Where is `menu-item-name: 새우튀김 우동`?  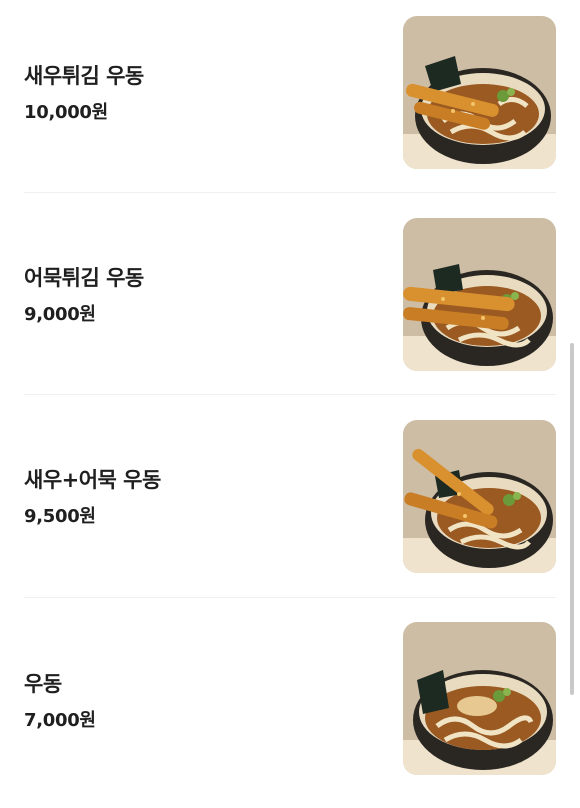 menu-item-name: 새우튀김 우동 is located at coordinates (84, 76).